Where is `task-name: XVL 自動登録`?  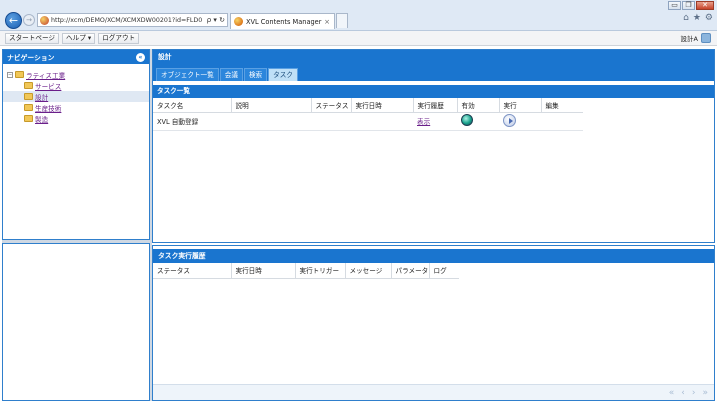
task-name: XVL 自動登録 is located at coordinates (192, 121).